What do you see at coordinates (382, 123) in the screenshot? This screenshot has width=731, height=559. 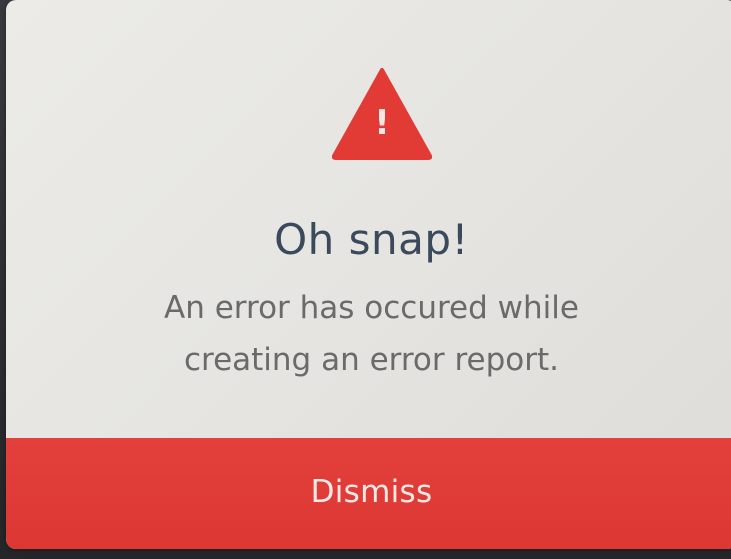 I see `exclamation-mark: !` at bounding box center [382, 123].